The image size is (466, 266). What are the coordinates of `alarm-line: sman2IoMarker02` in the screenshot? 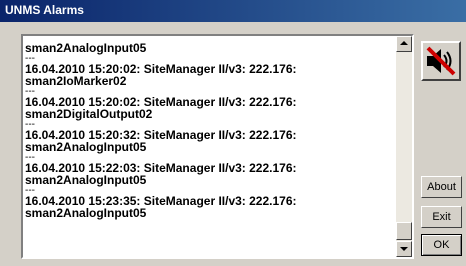 It's located at (76, 81).